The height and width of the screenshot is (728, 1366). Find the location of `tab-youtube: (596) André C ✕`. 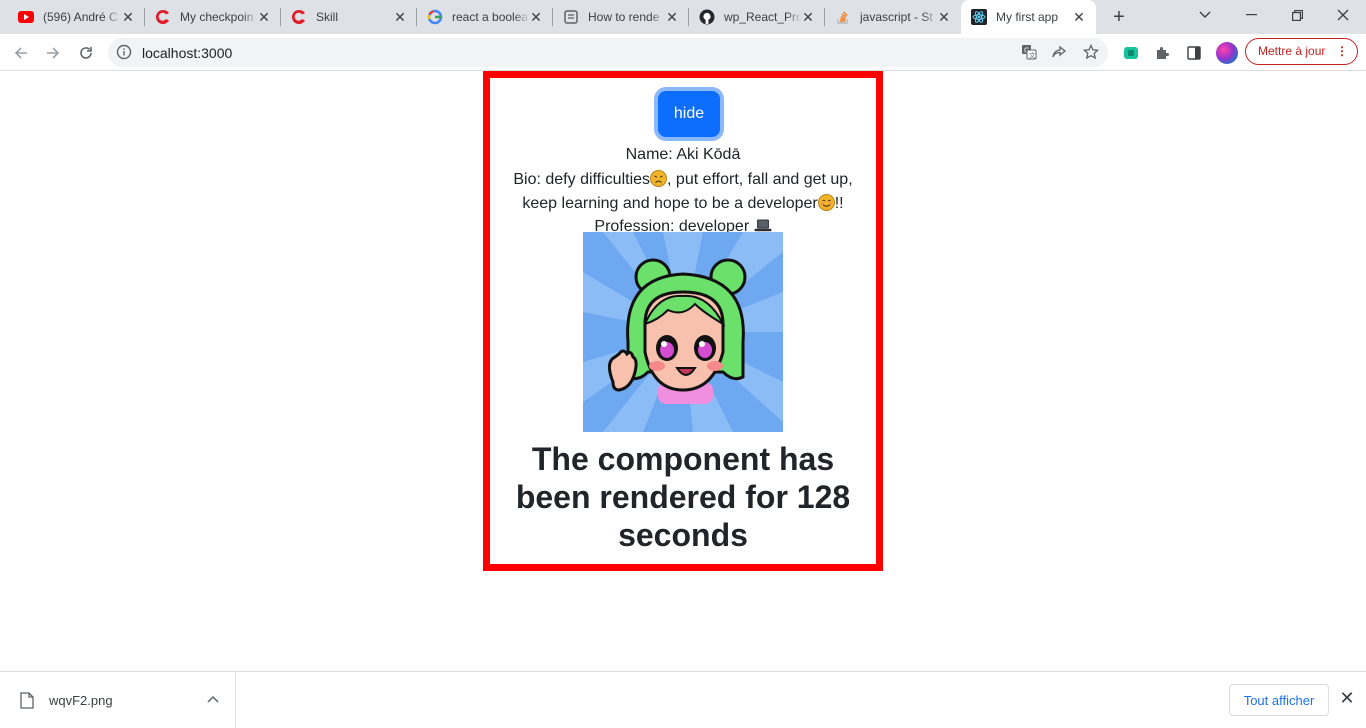

tab-youtube: (596) André C ✕ is located at coordinates (76, 17).